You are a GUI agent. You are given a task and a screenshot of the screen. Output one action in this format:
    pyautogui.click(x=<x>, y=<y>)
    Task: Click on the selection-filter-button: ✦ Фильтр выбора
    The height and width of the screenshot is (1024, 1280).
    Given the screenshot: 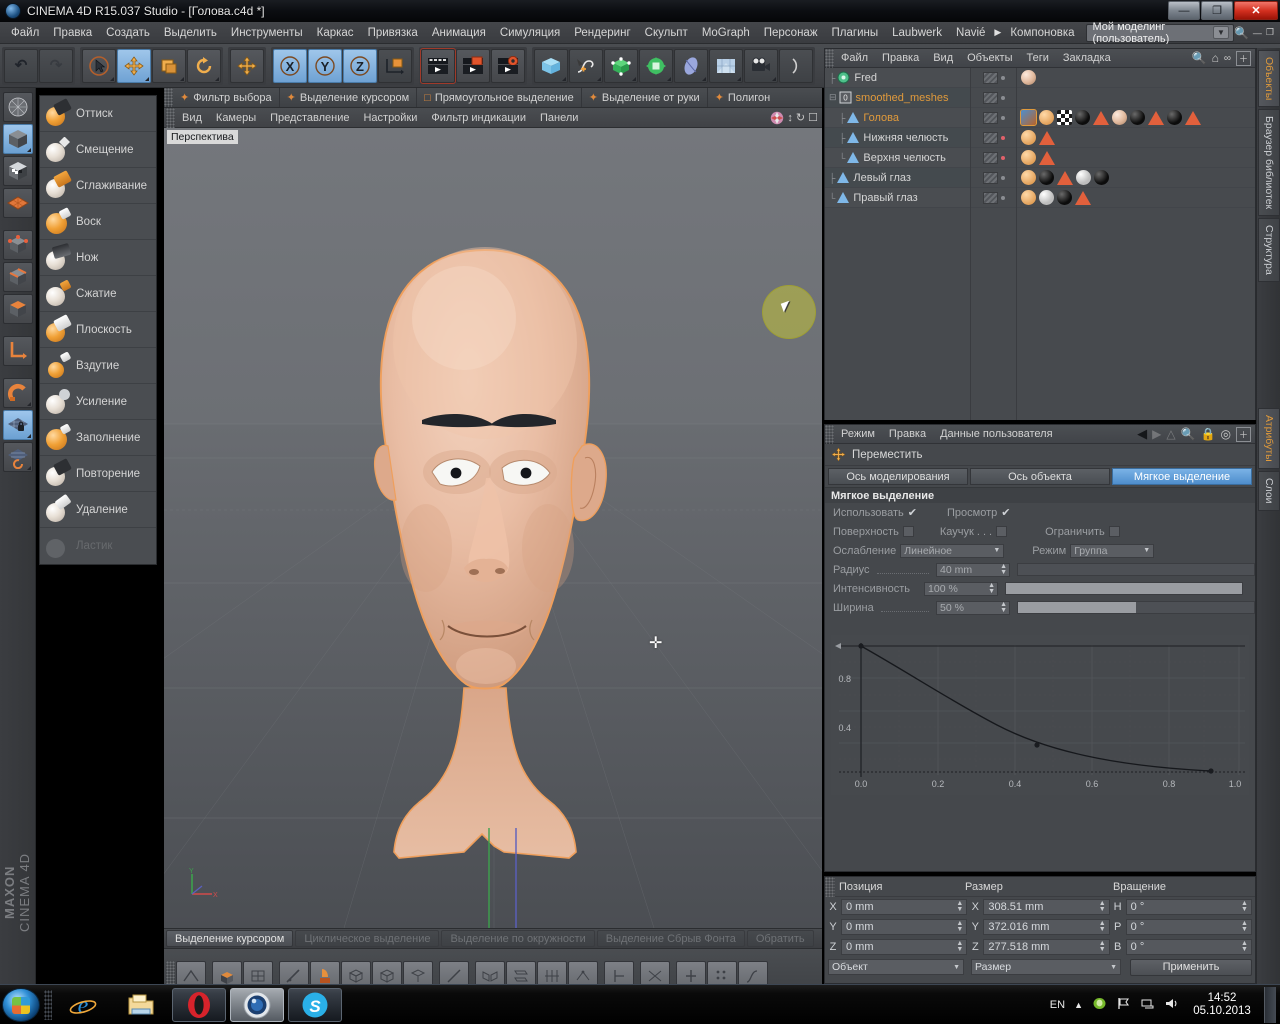 What is the action you would take?
    pyautogui.click(x=226, y=97)
    